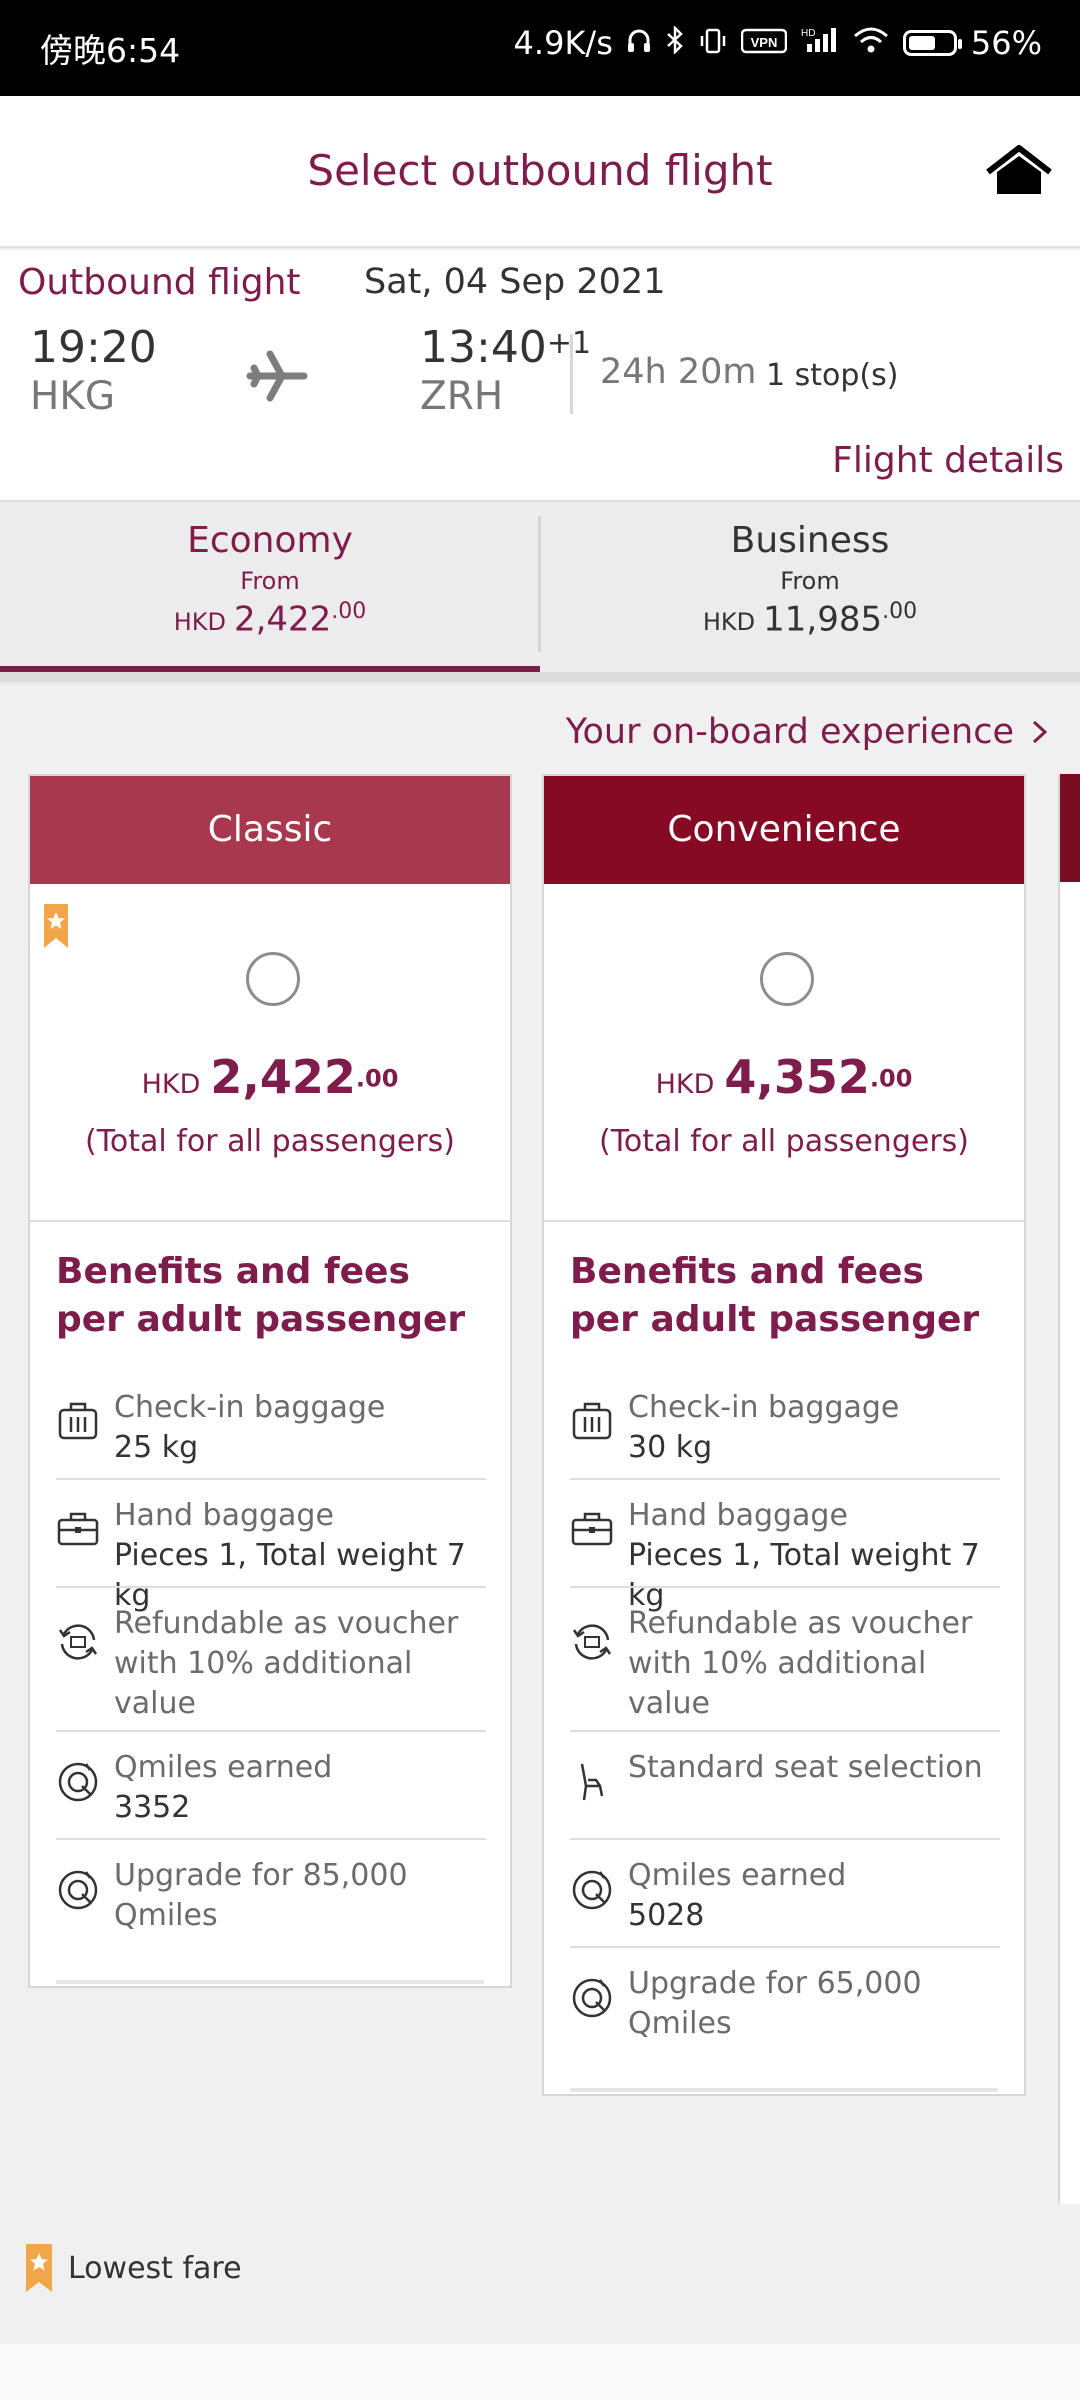 The image size is (1080, 2400). Describe the element at coordinates (948, 460) in the screenshot. I see `flight-details-link: Flight details` at that location.